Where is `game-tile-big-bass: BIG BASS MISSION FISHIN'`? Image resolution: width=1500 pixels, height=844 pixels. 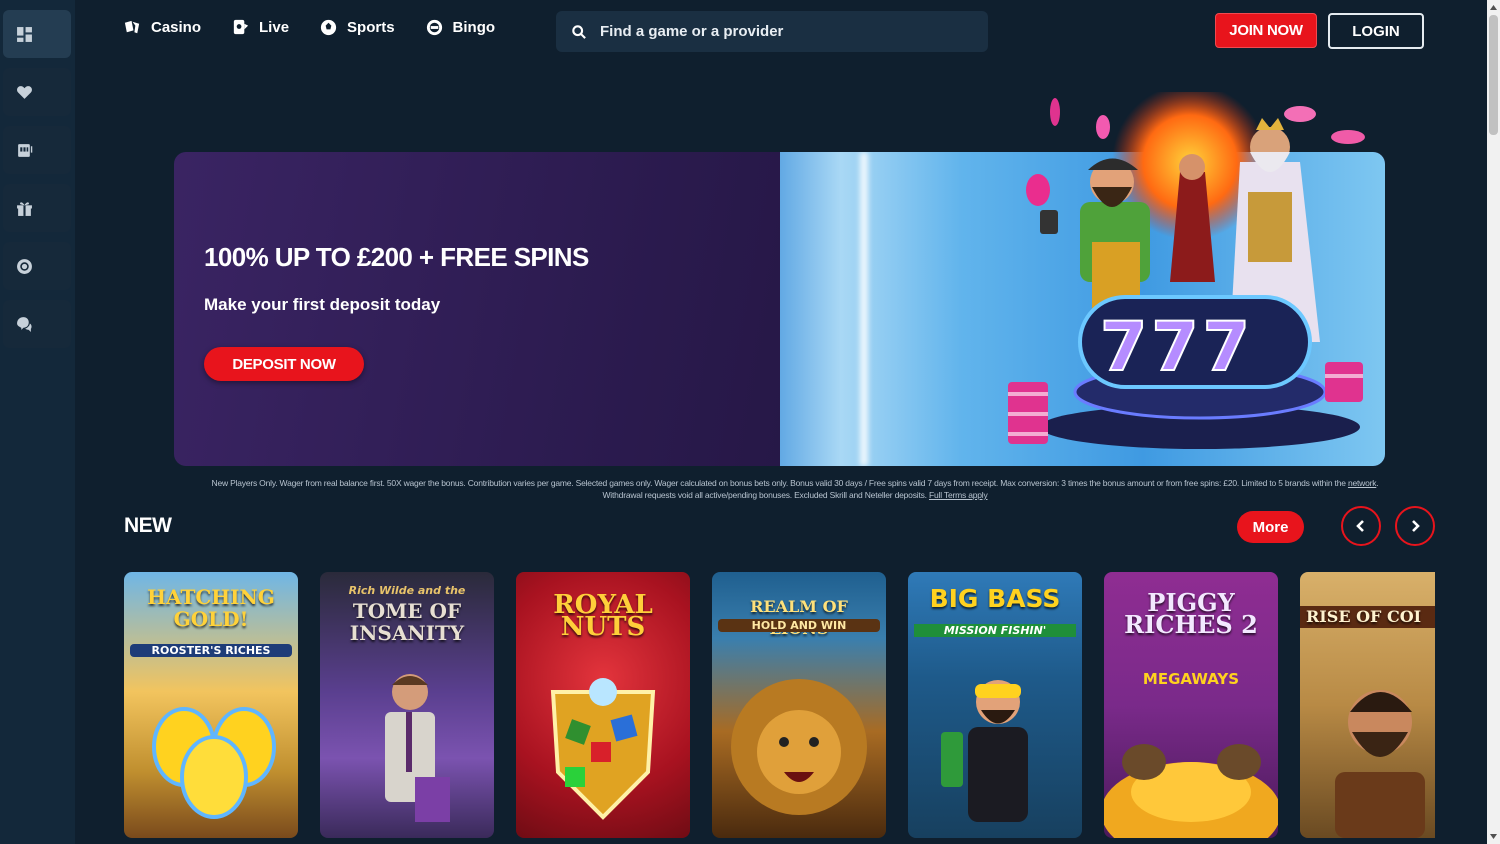 game-tile-big-bass: BIG BASS MISSION FISHIN' is located at coordinates (995, 705).